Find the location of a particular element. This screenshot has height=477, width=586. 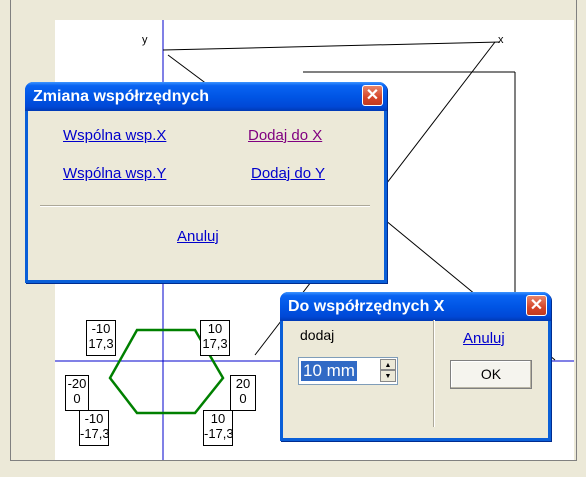

spin-buttons: ▲ ▼ is located at coordinates (388, 371).